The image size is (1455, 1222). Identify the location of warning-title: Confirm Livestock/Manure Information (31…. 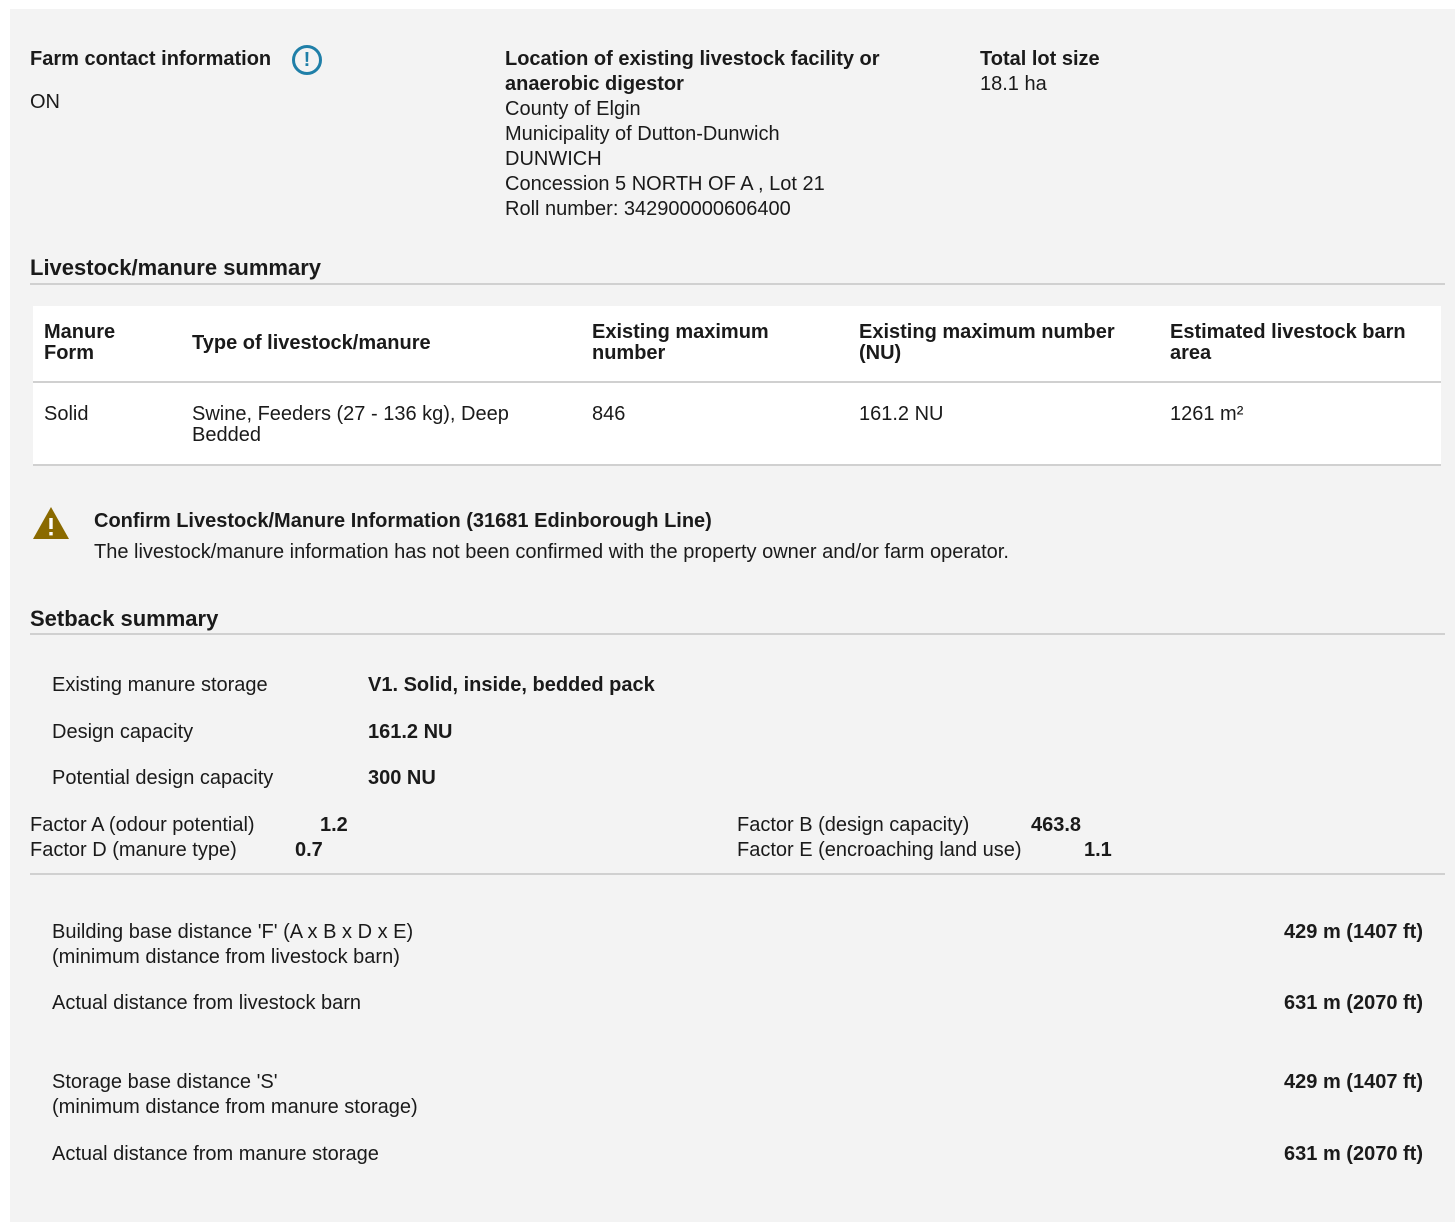
(403, 521).